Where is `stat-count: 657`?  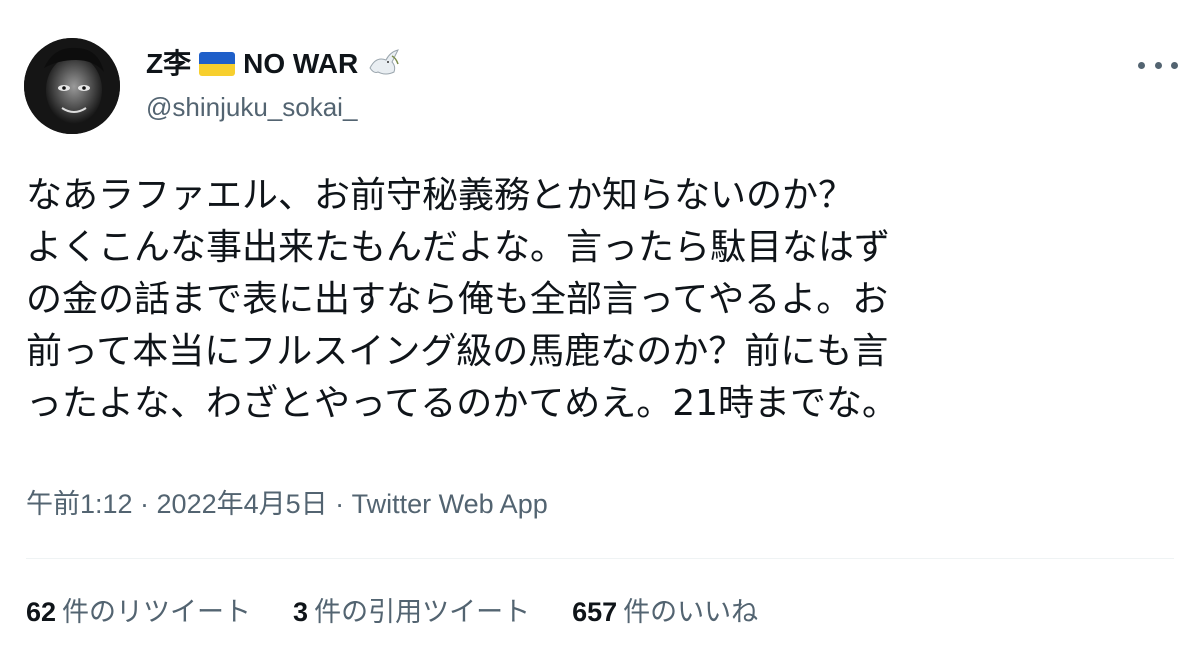
stat-count: 657 is located at coordinates (595, 612).